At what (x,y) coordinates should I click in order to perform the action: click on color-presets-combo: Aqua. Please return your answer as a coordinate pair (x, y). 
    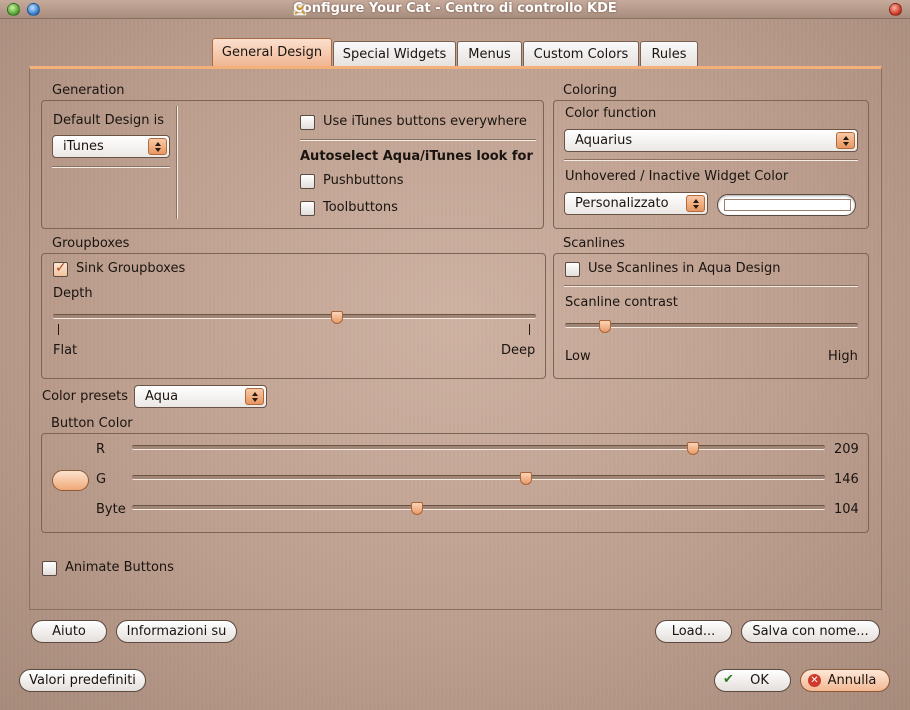
    Looking at the image, I should click on (200, 396).